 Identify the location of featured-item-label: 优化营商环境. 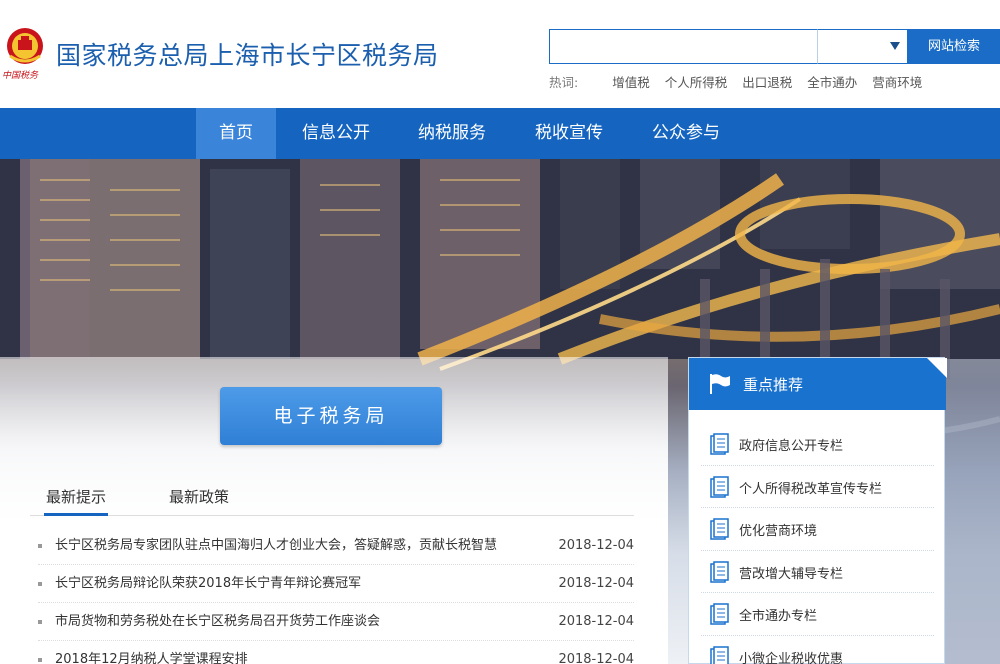
(778, 529).